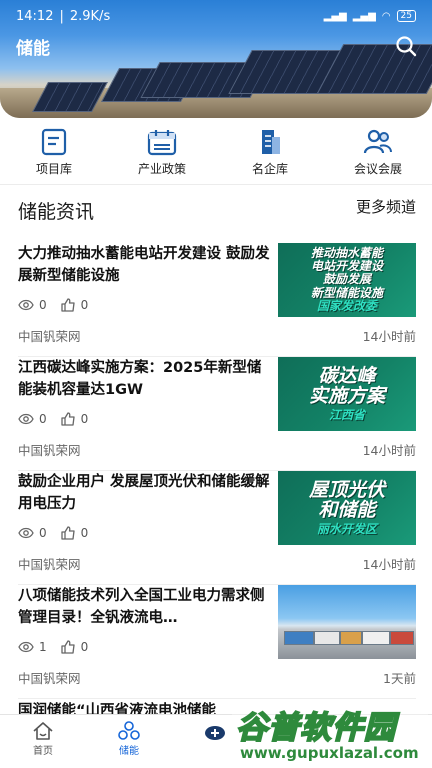 The width and height of the screenshot is (432, 768). What do you see at coordinates (144, 265) in the screenshot?
I see `news-title: 大力推动抽水蓄能电站开发建设 鼓励发展新型储能设施` at bounding box center [144, 265].